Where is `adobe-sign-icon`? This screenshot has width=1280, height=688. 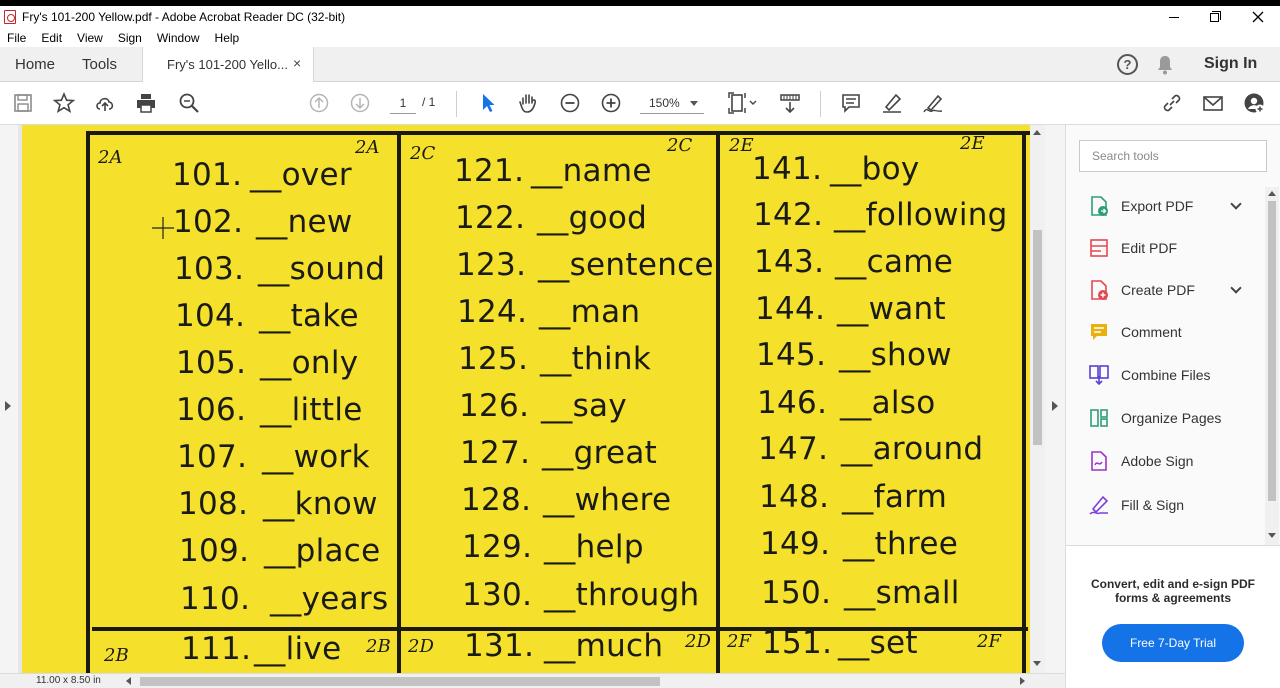 adobe-sign-icon is located at coordinates (1099, 461).